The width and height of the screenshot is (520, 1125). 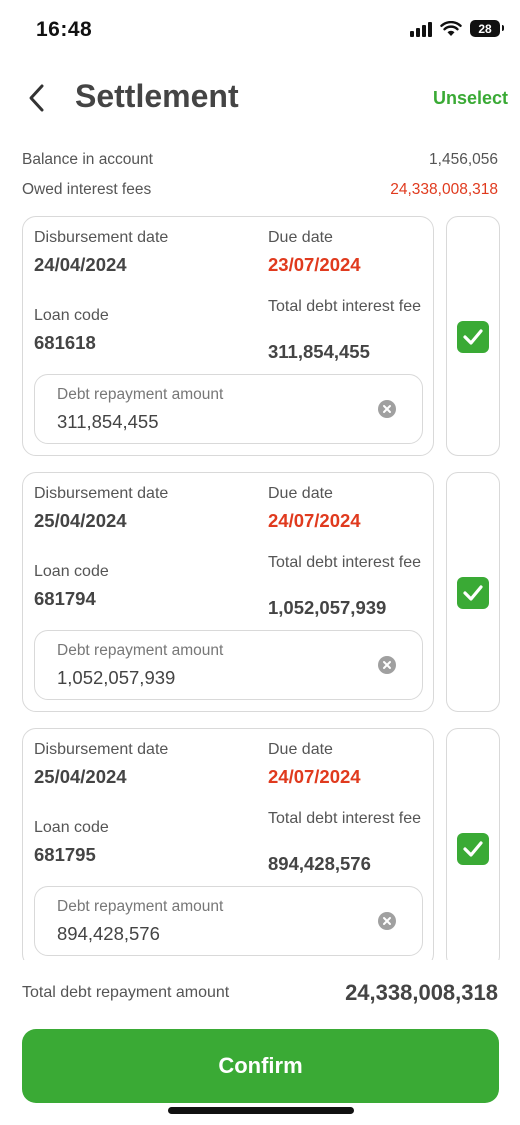 What do you see at coordinates (80, 264) in the screenshot?
I see `disbursement-date-value: 24/04/2024` at bounding box center [80, 264].